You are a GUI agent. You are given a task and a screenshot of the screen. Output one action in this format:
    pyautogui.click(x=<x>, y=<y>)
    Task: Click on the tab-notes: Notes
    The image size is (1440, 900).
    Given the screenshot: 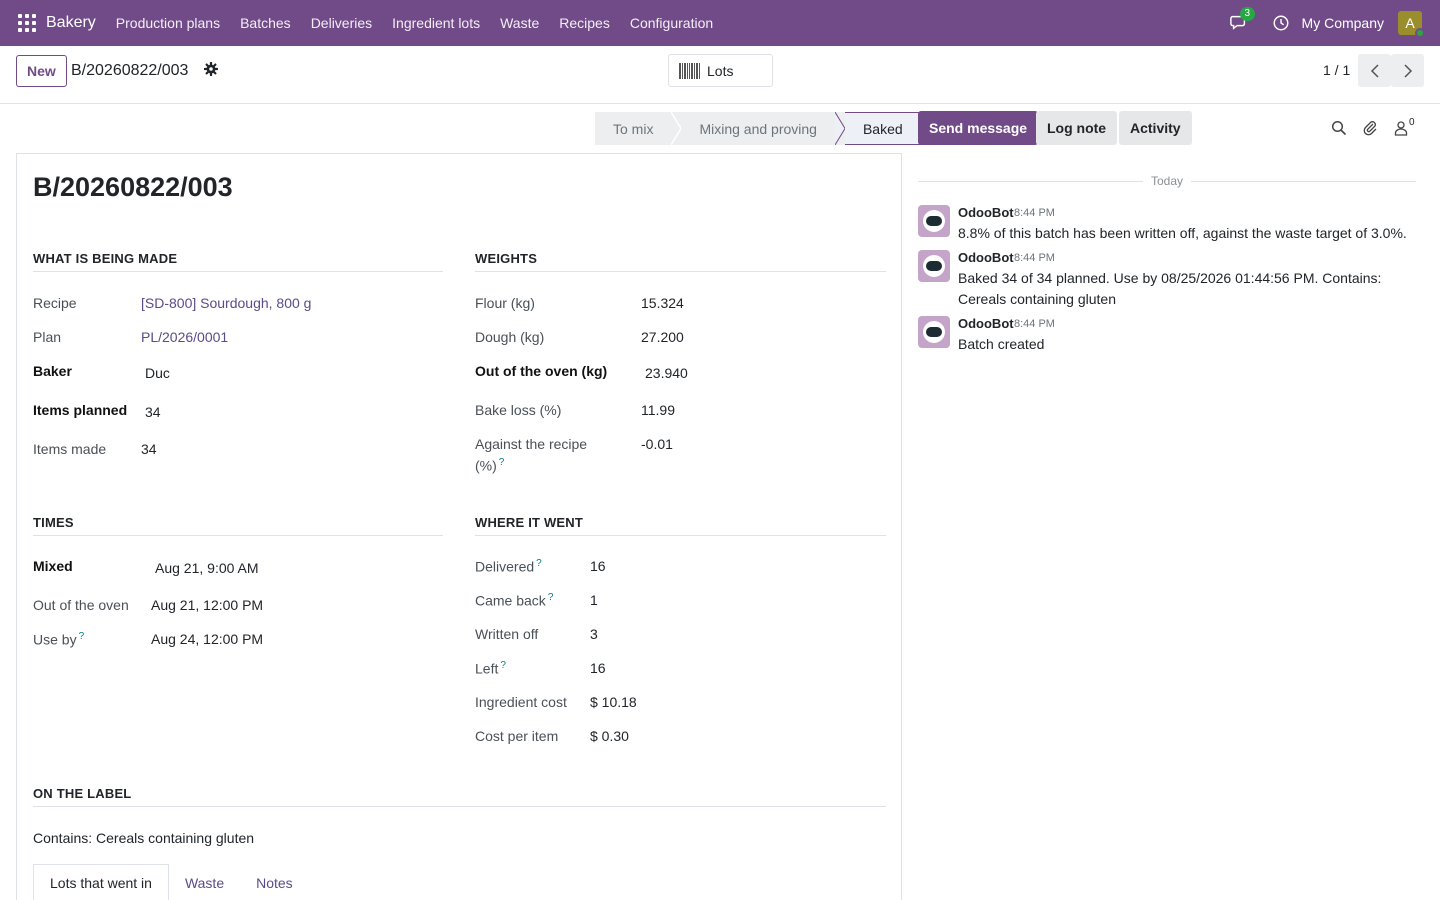 What is the action you would take?
    pyautogui.click(x=274, y=882)
    